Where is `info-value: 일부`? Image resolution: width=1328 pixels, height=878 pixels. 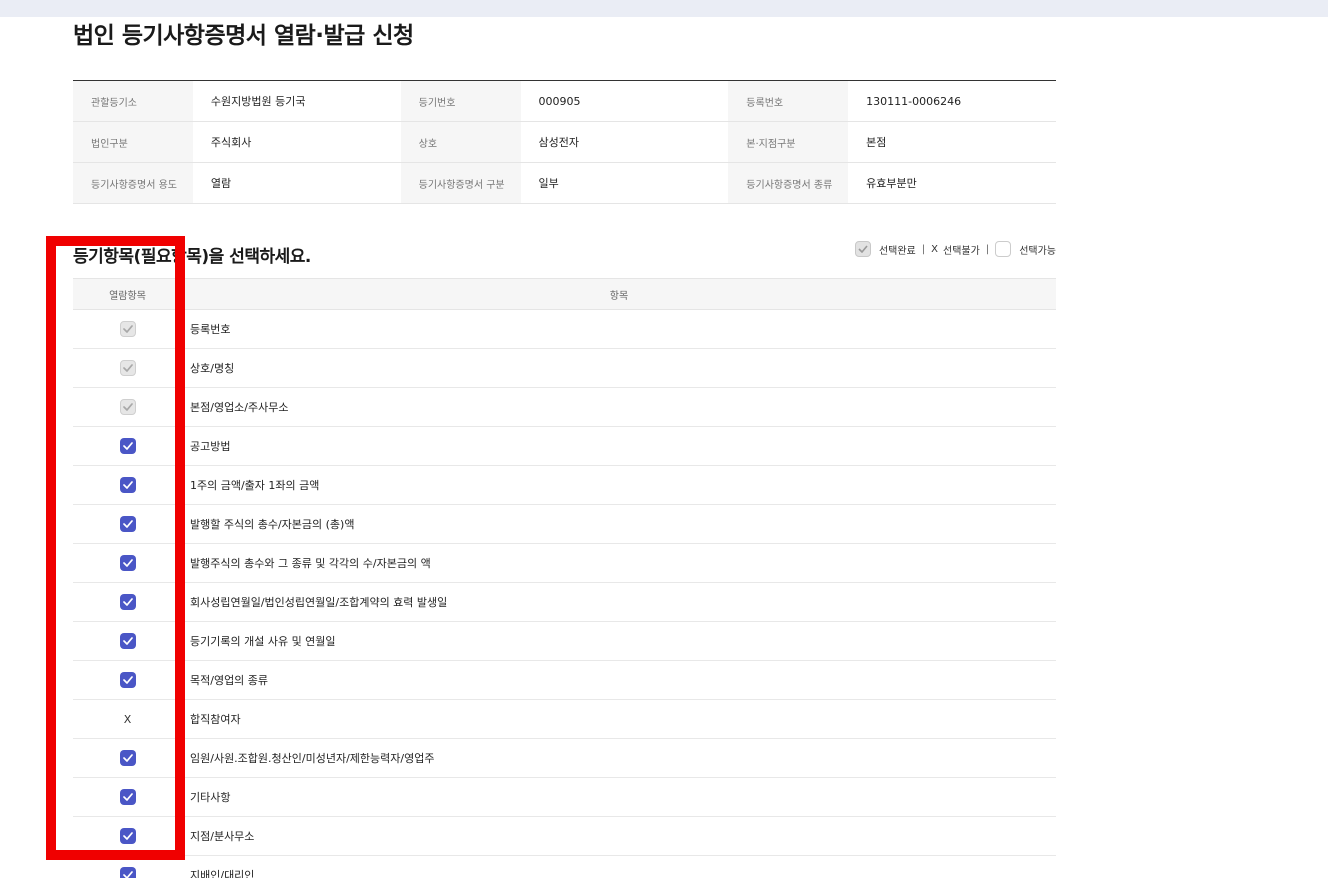
info-value: 일부 is located at coordinates (624, 183).